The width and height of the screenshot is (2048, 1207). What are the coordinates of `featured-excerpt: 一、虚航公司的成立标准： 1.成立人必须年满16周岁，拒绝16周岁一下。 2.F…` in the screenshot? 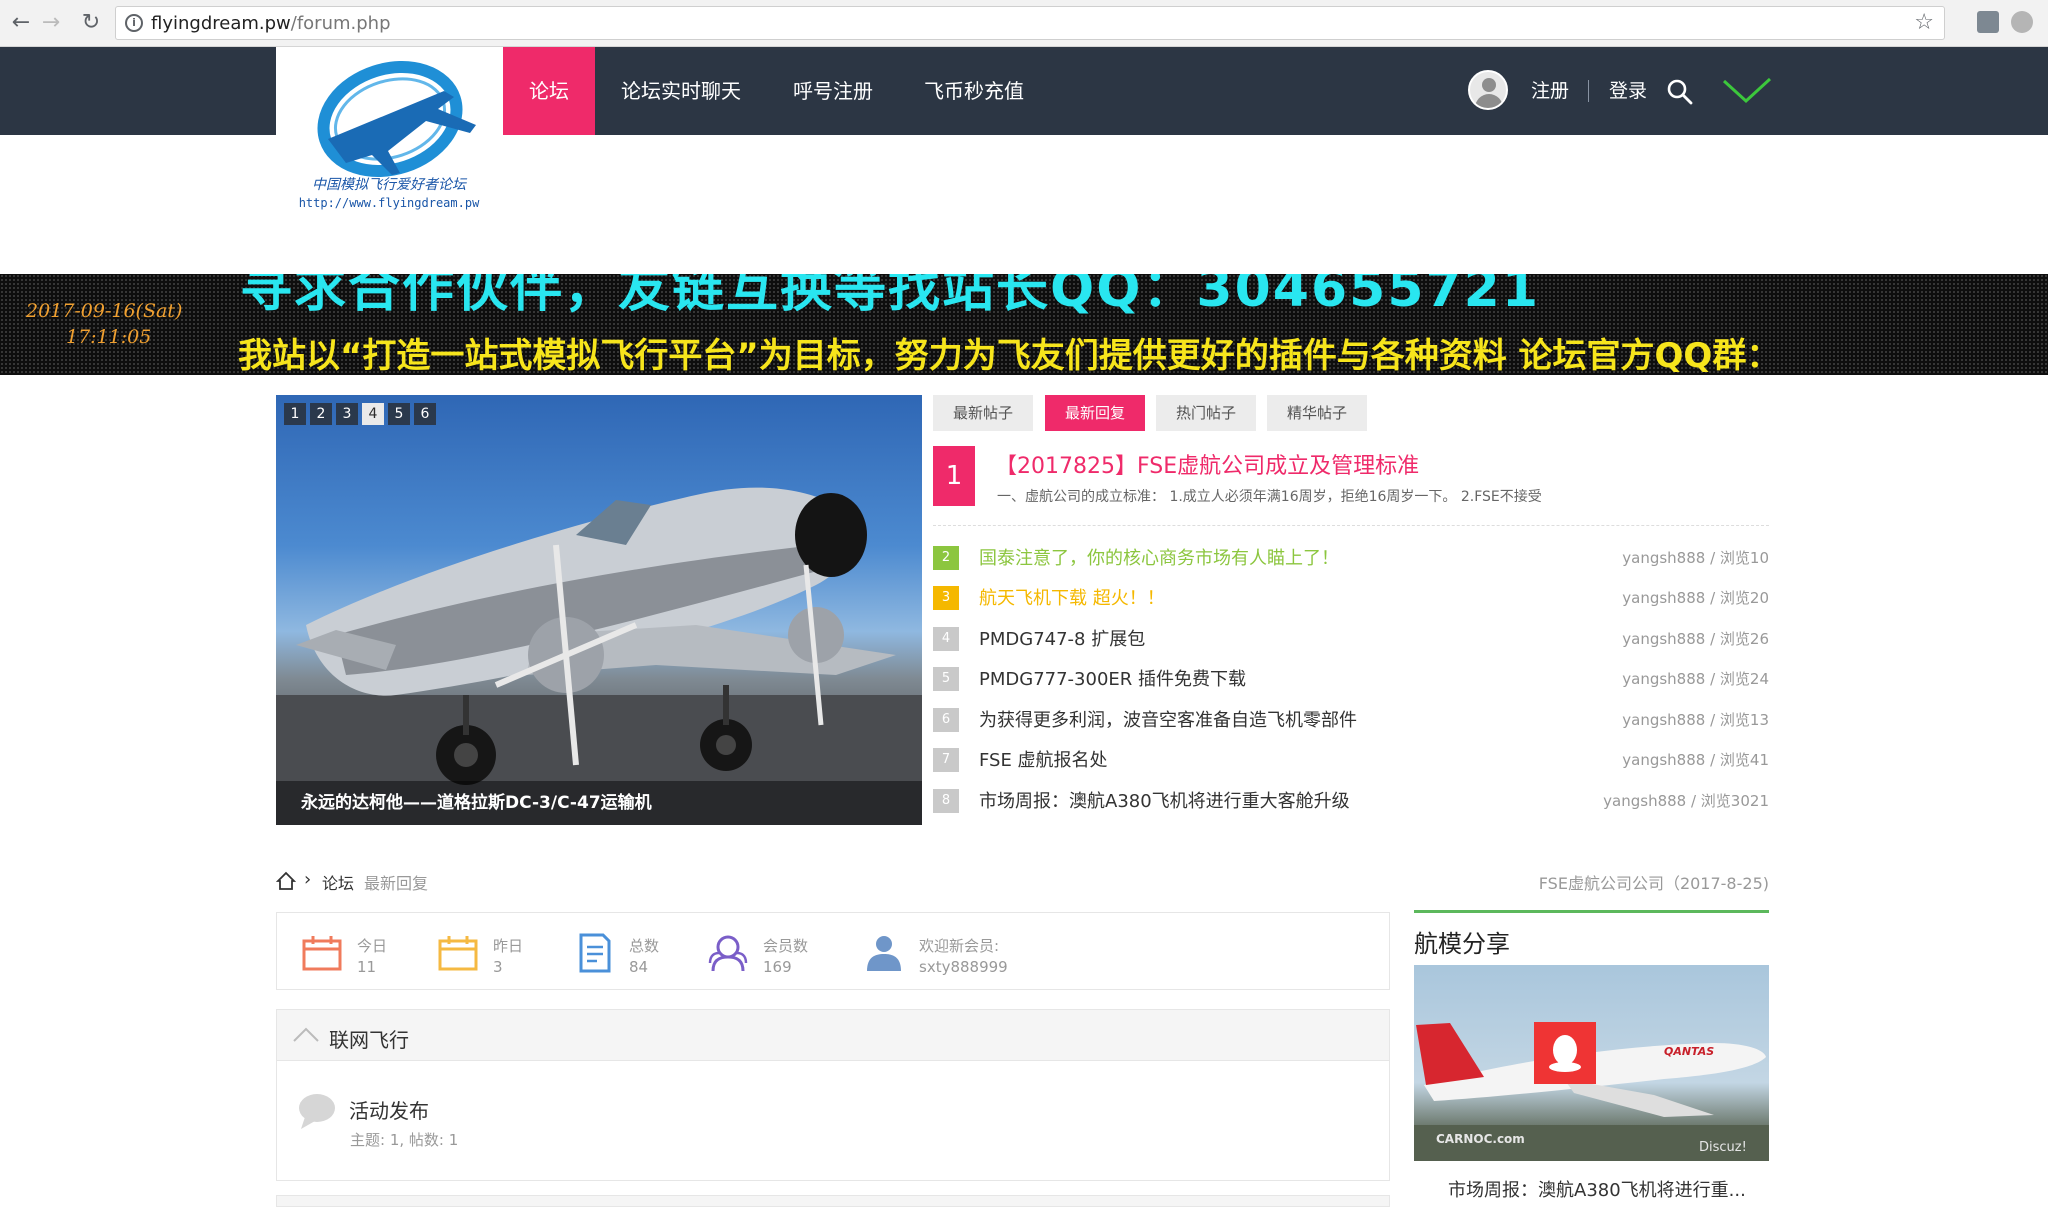 It's located at (1269, 497).